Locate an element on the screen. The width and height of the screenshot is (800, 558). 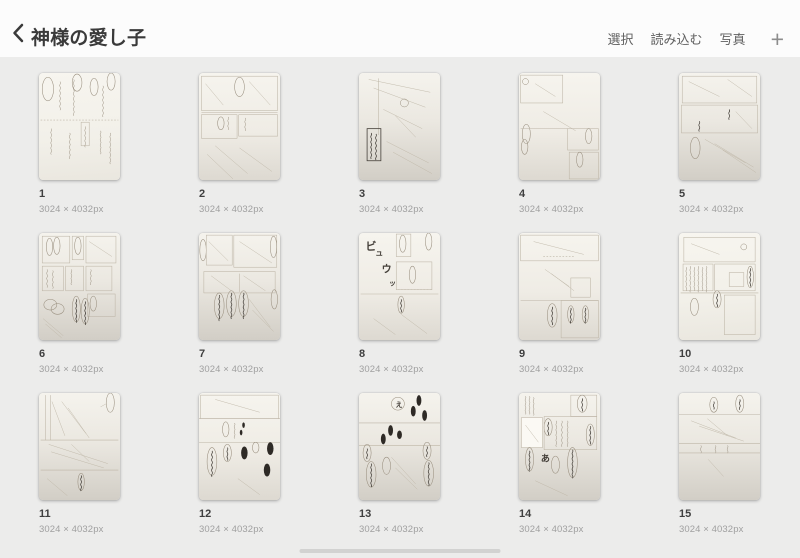
page-number: 11 is located at coordinates (45, 514).